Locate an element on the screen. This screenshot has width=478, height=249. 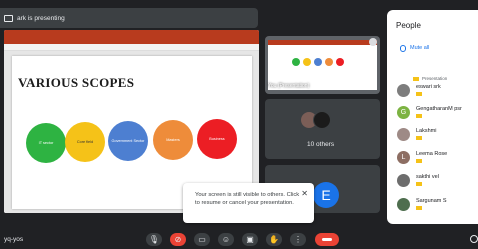
scope-circle-masters: Masters is located at coordinates (173, 140).